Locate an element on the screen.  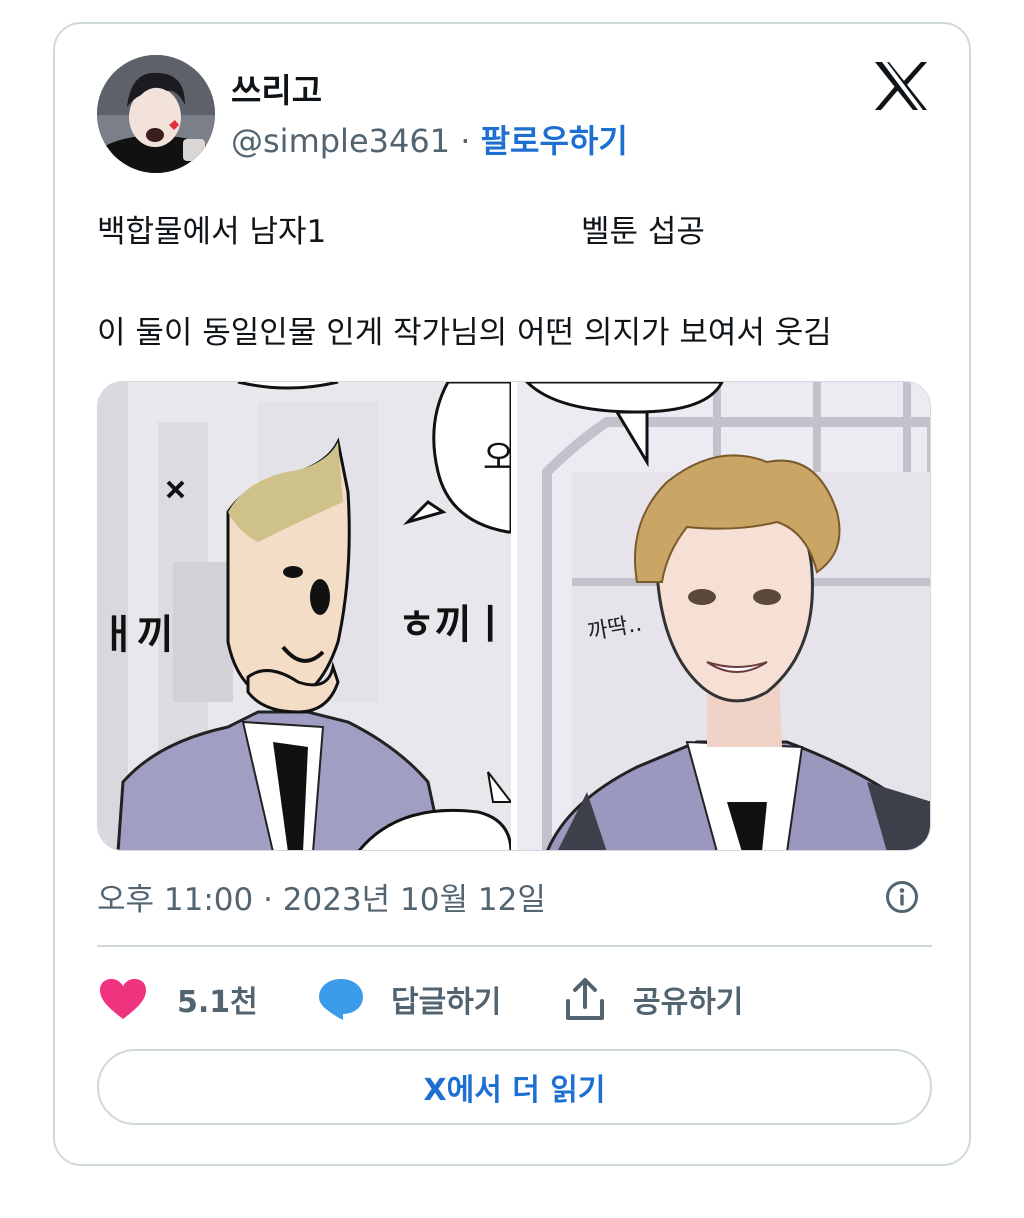
reply-button: 답글하기 is located at coordinates (409, 999).